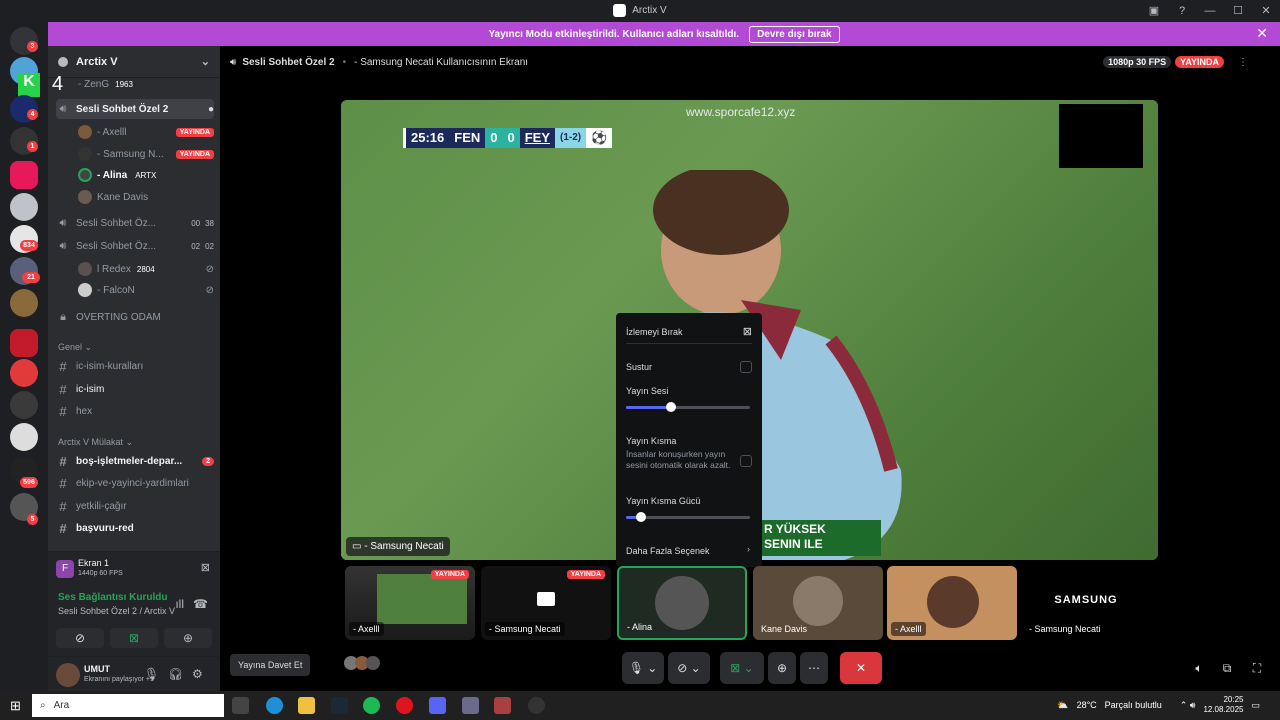  Describe the element at coordinates (68, 675) in the screenshot. I see `user-avatar` at that location.